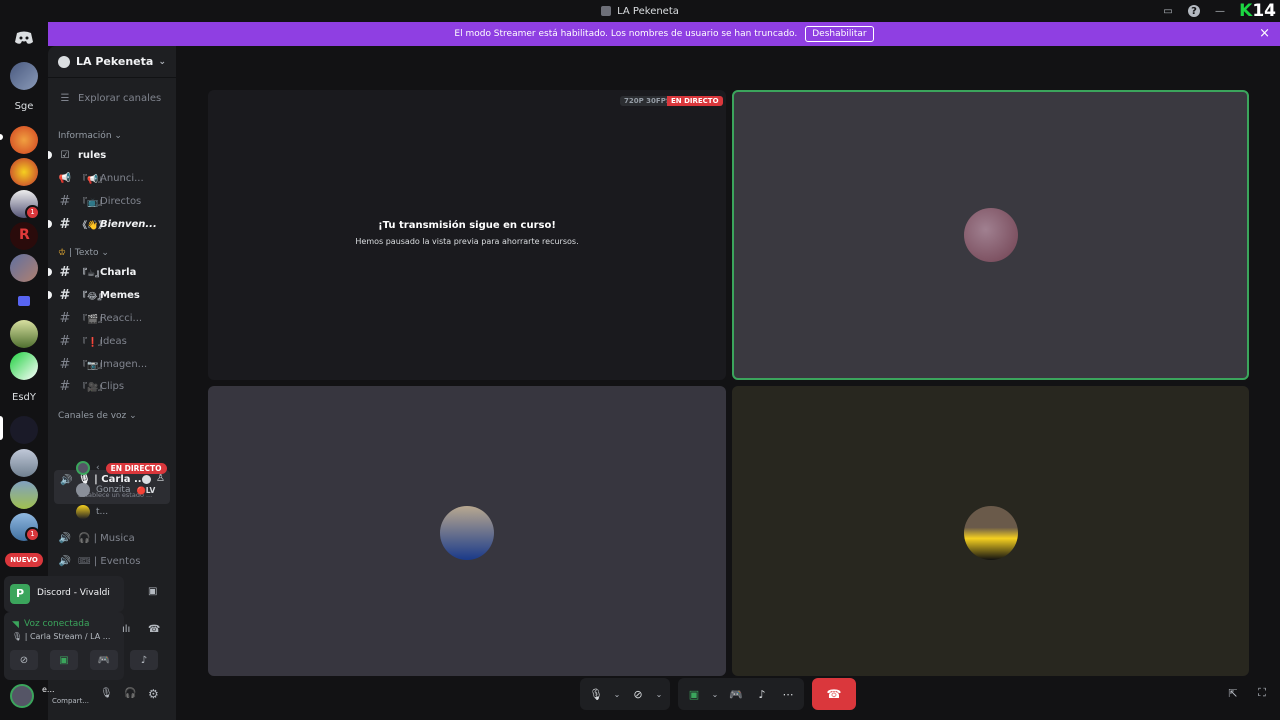 This screenshot has width=1280, height=720. I want to click on selected-pill, so click(1, 428).